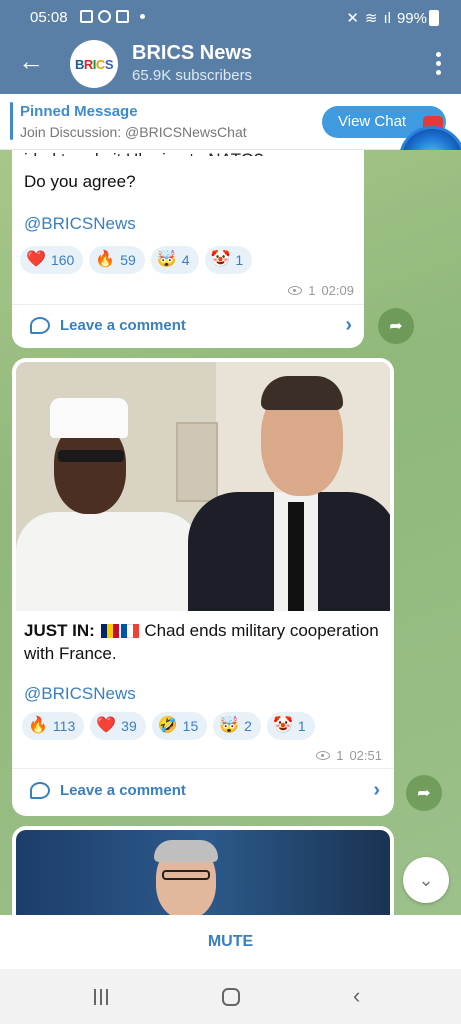 The width and height of the screenshot is (461, 1024). Describe the element at coordinates (356, 996) in the screenshot. I see `back-icon: ‹` at that location.